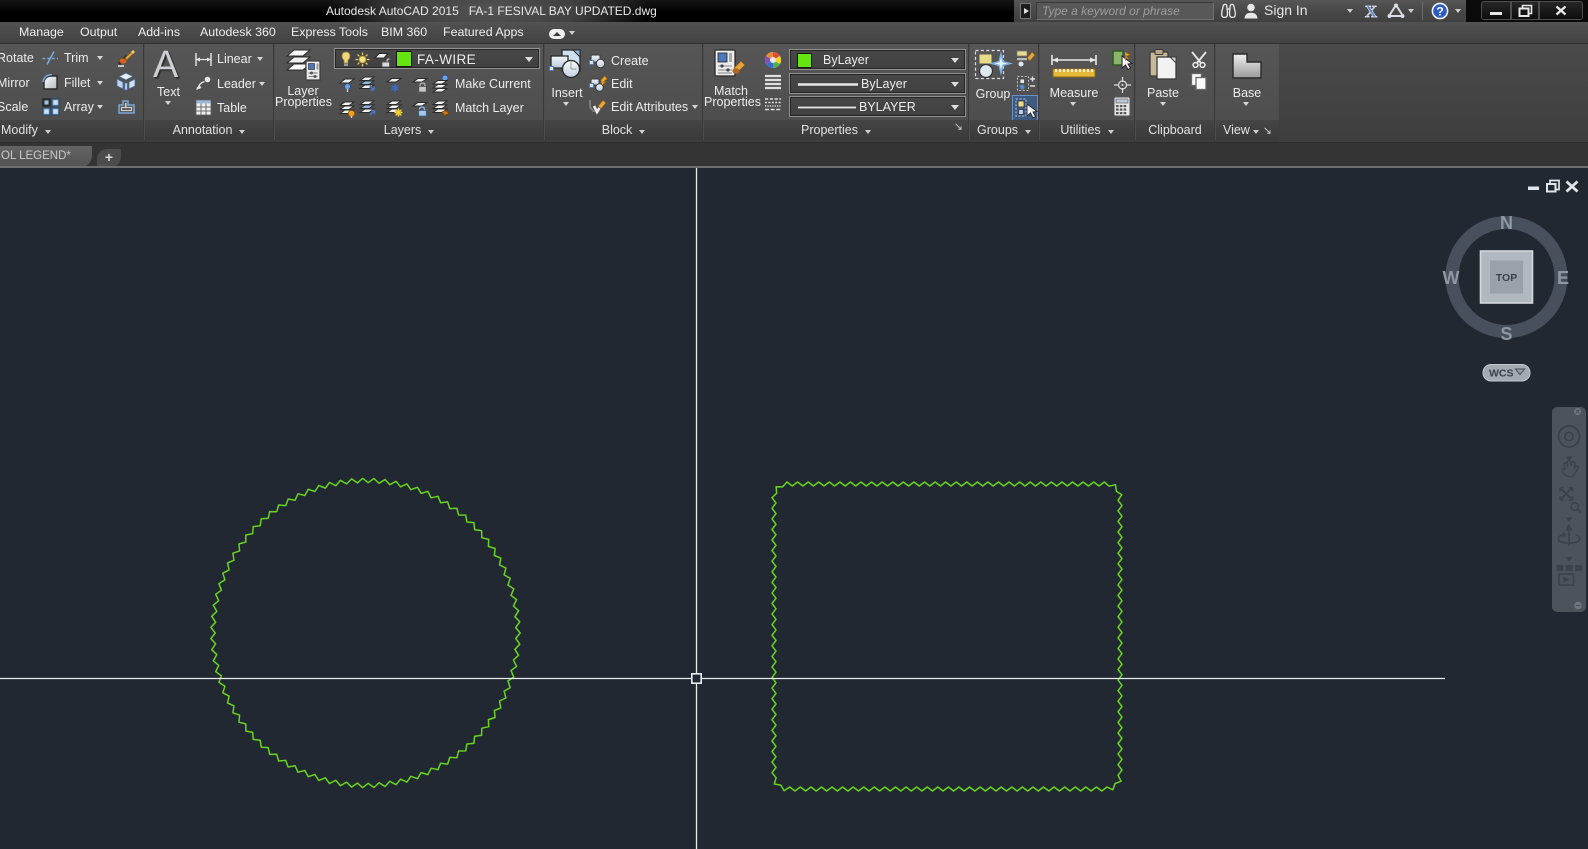 The width and height of the screenshot is (1588, 849). Describe the element at coordinates (1451, 278) in the screenshot. I see `svg-text: W` at that location.